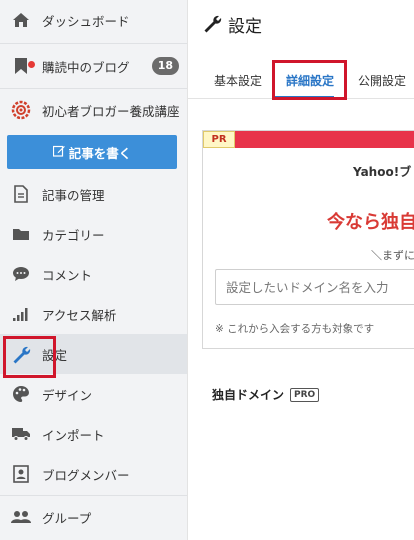  What do you see at coordinates (21, 110) in the screenshot?
I see `spiral-gear-icon` at bounding box center [21, 110].